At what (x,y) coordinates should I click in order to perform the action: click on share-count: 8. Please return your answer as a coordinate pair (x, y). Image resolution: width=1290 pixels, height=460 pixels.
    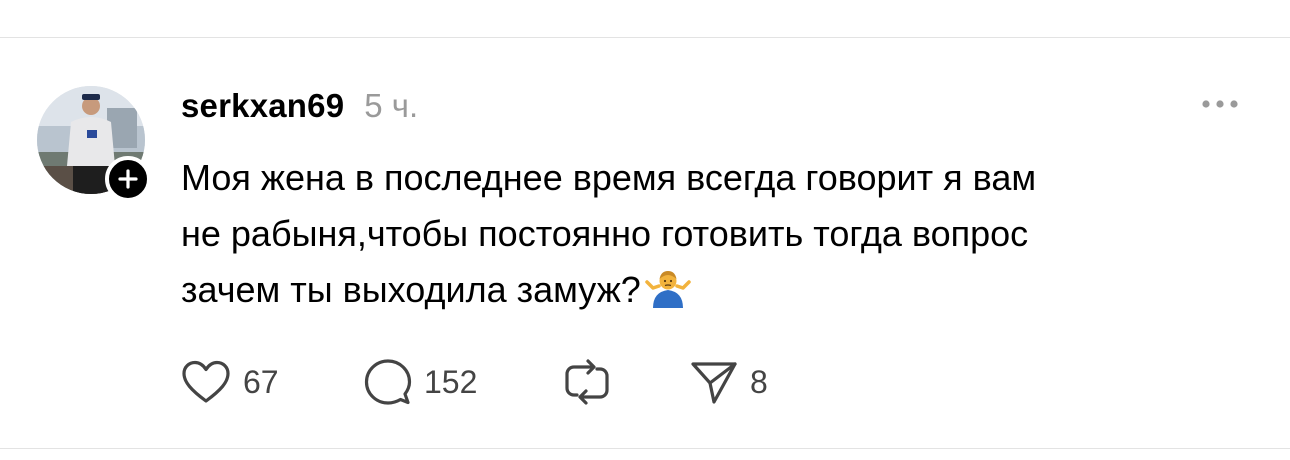
    Looking at the image, I should click on (759, 381).